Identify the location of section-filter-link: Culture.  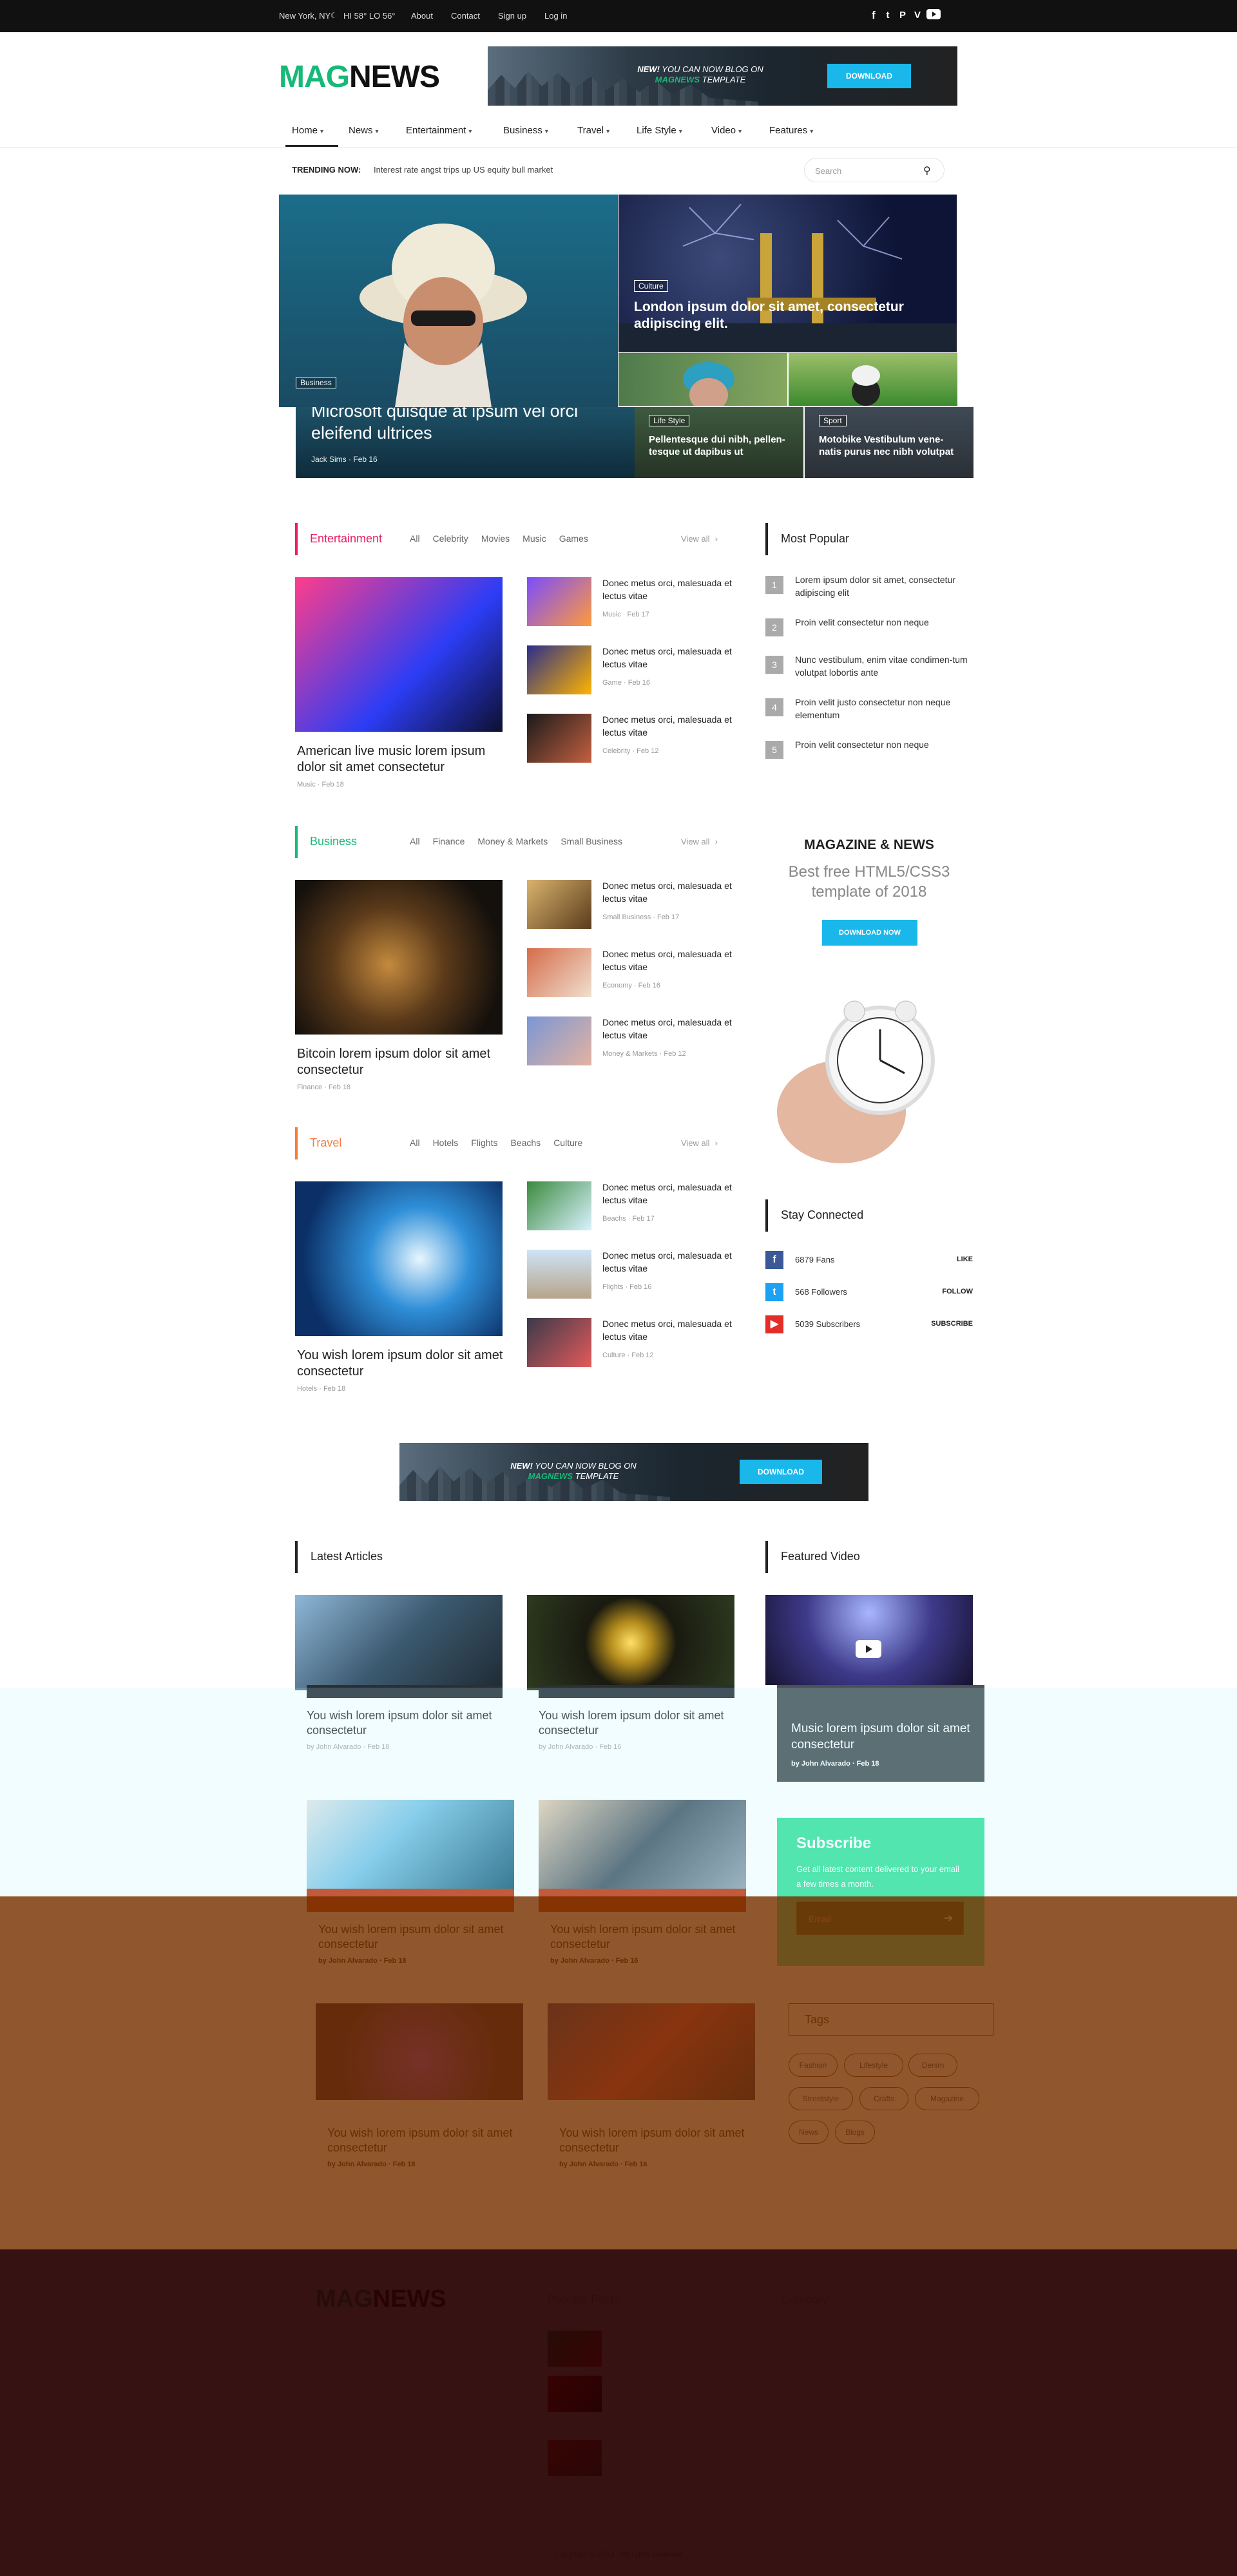
(567, 1143).